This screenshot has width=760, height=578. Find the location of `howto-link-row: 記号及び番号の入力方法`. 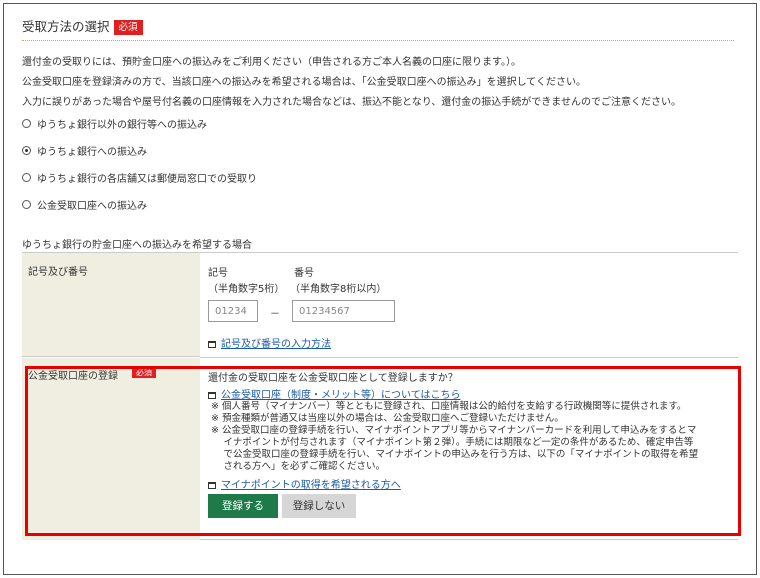

howto-link-row: 記号及び番号の入力方法 is located at coordinates (269, 342).